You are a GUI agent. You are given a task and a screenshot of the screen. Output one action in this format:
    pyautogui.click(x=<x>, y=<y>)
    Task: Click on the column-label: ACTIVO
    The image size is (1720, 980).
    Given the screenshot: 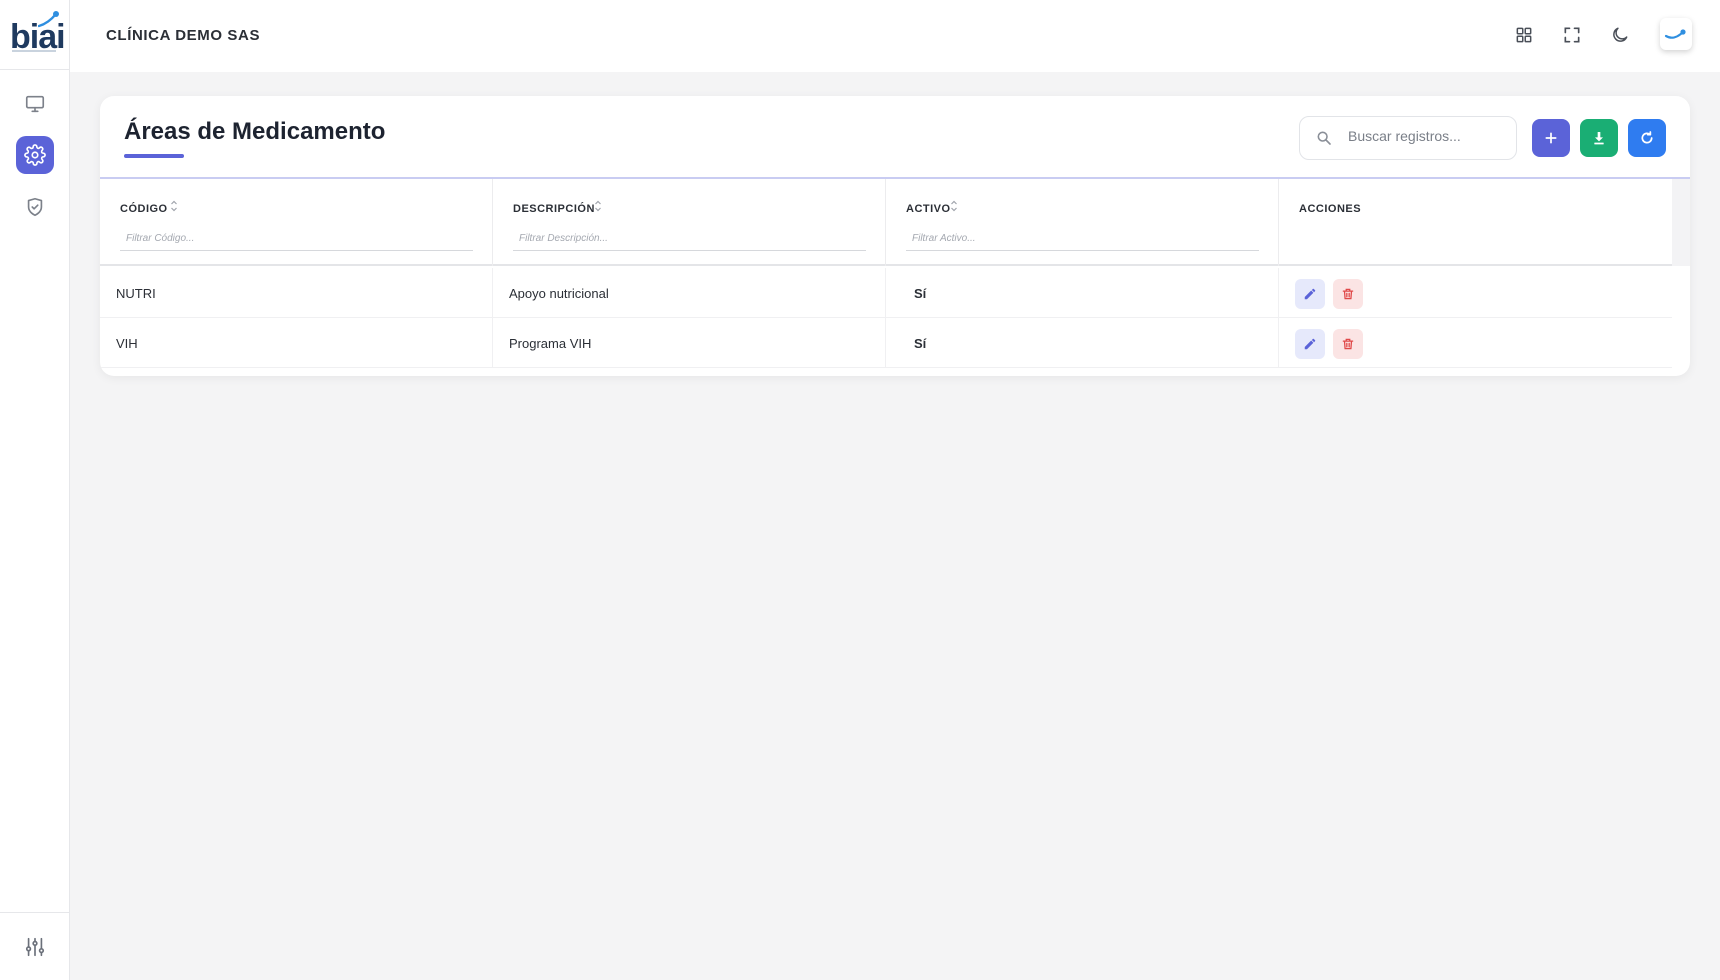 What is the action you would take?
    pyautogui.click(x=928, y=209)
    